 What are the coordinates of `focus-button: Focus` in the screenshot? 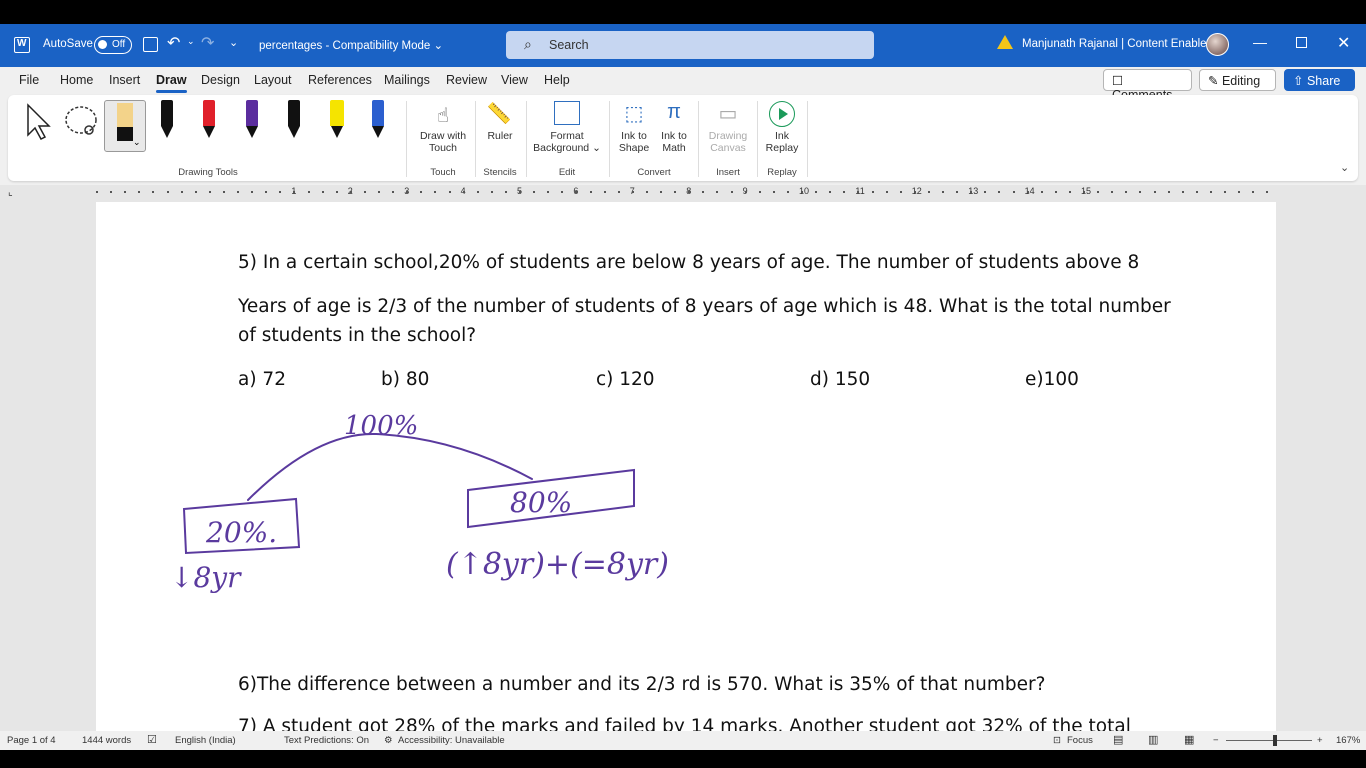 It's located at (1080, 740).